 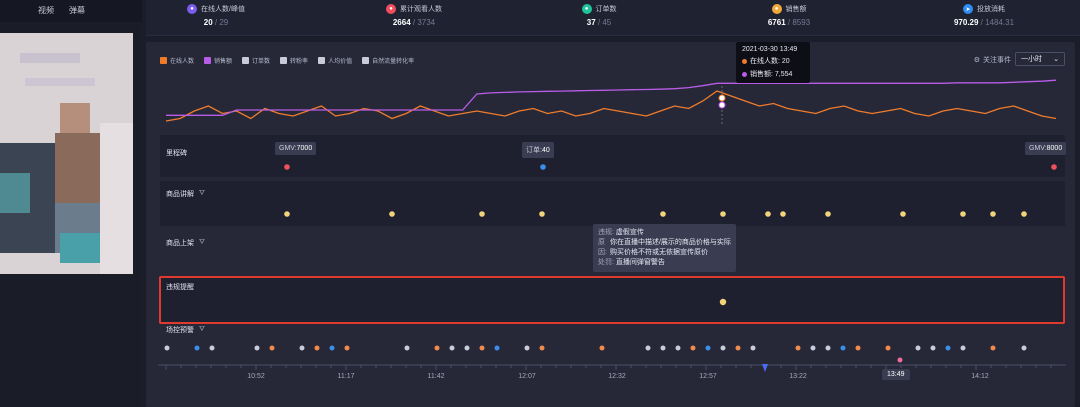 What do you see at coordinates (980, 376) in the screenshot?
I see `timeline-tick: 14:12` at bounding box center [980, 376].